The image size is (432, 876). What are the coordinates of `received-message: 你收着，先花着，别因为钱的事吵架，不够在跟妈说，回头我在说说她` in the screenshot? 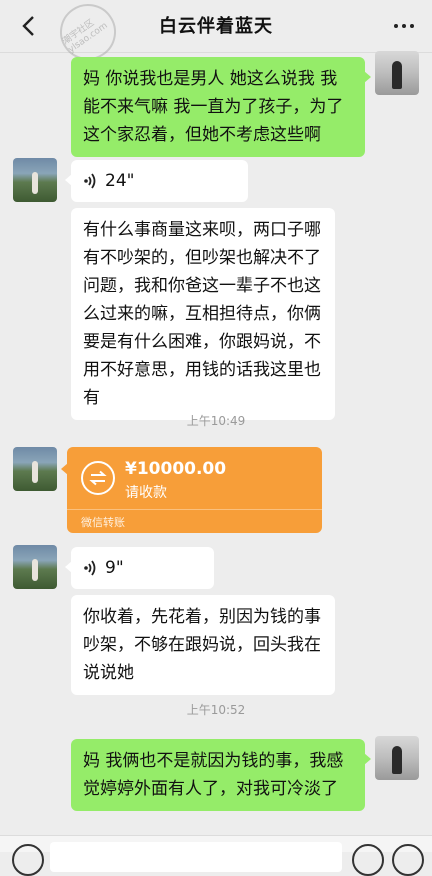 It's located at (203, 645).